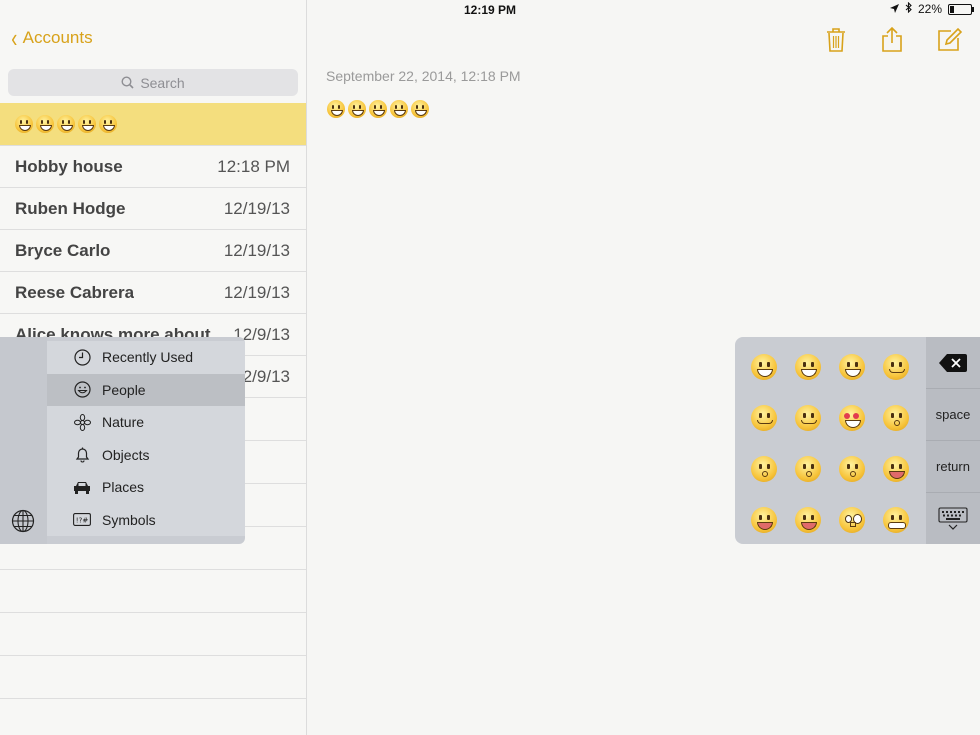  I want to click on keyboard-dismiss-icon, so click(953, 518).